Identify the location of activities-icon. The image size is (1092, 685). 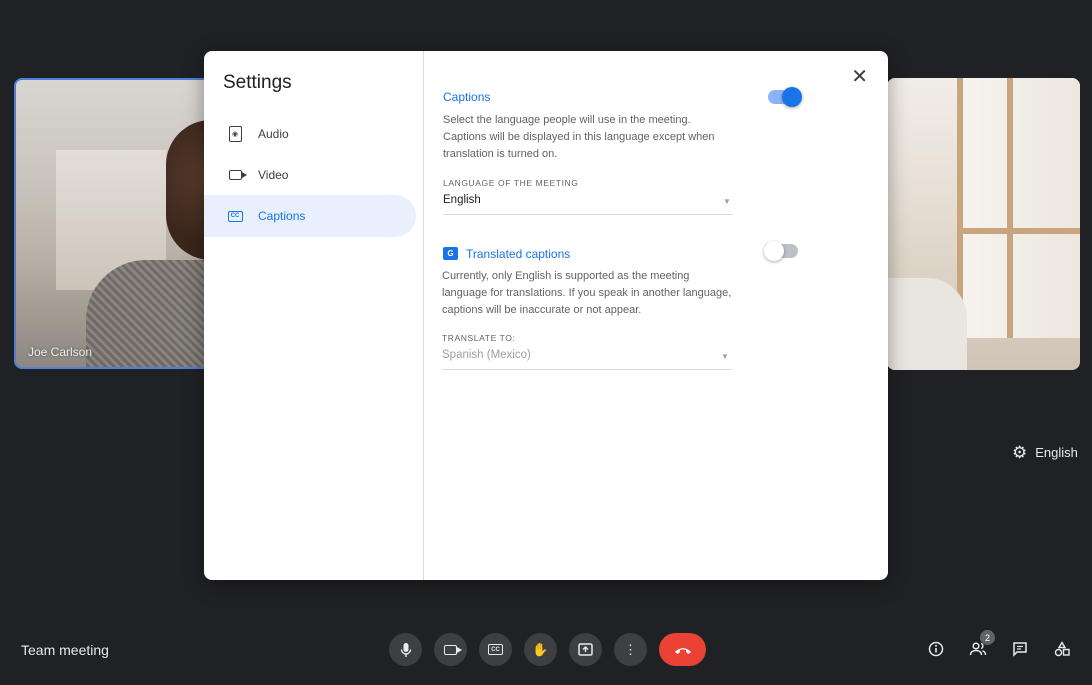
(1062, 649).